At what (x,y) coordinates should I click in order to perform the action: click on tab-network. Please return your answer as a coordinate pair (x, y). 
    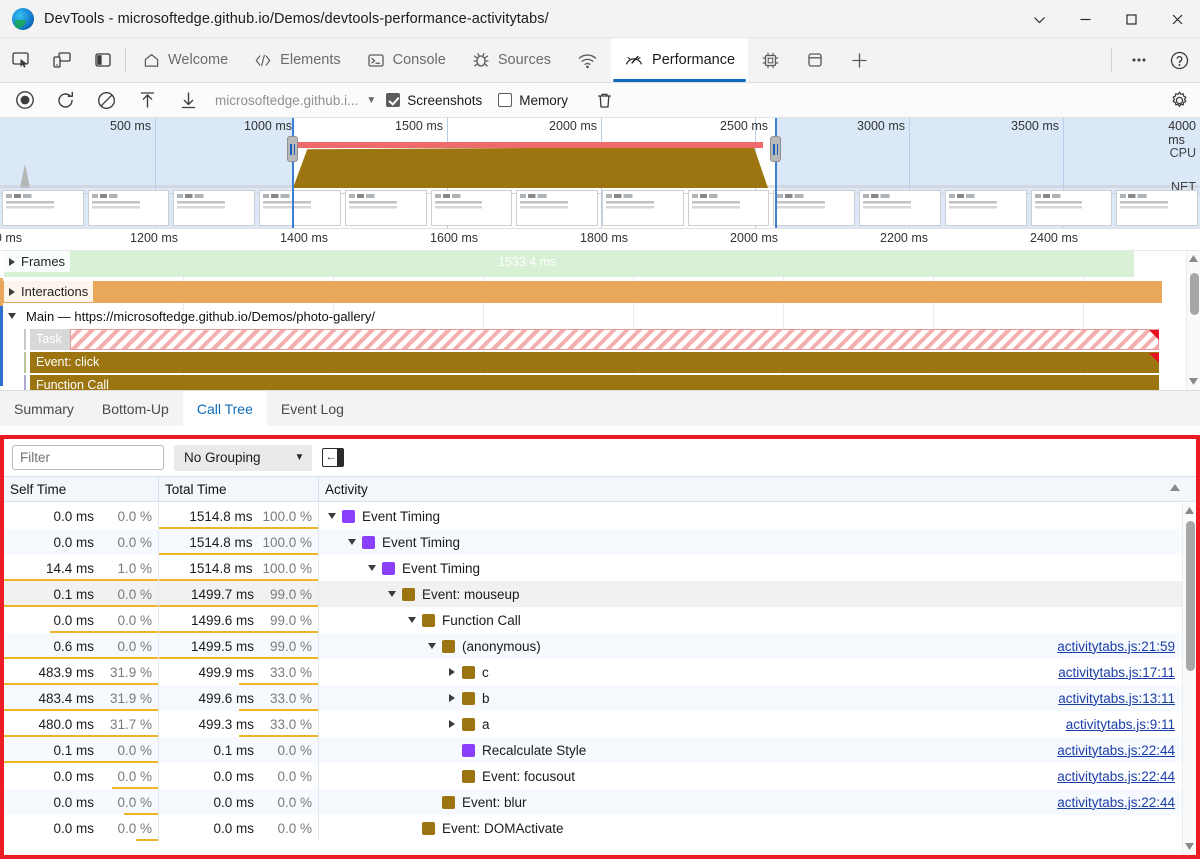
    Looking at the image, I should click on (587, 60).